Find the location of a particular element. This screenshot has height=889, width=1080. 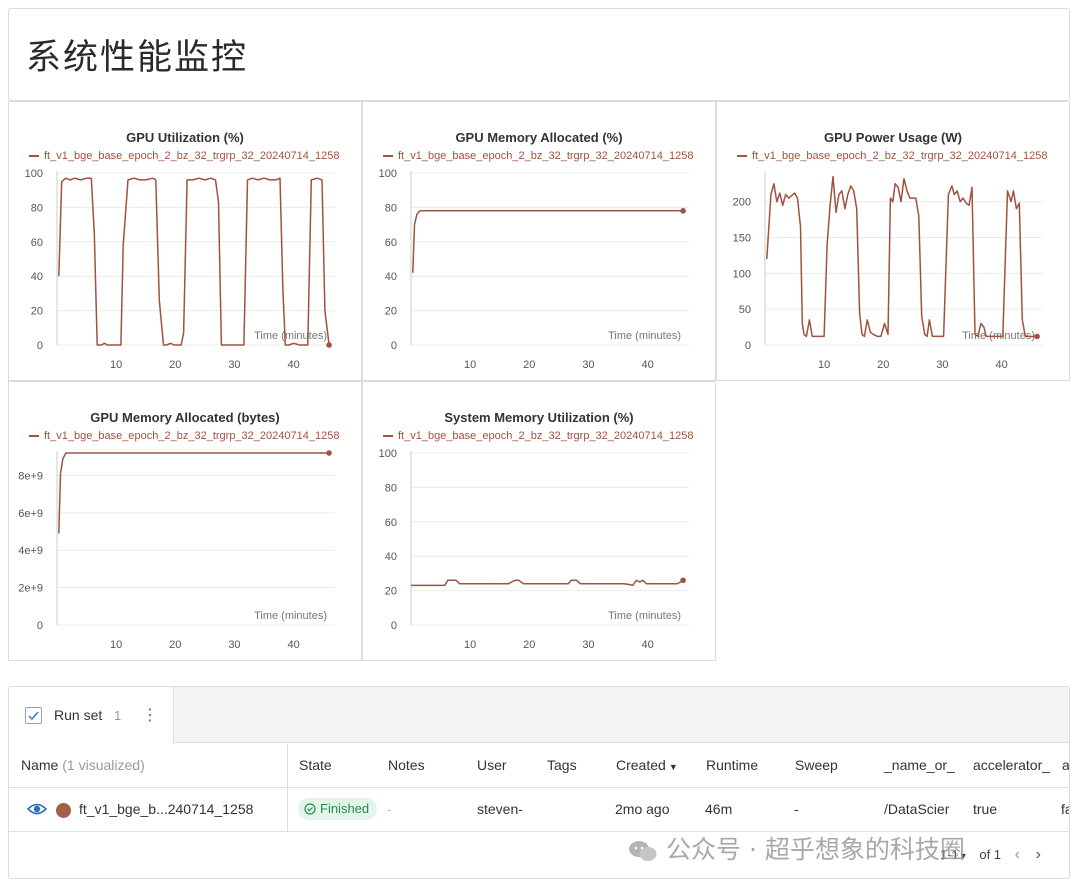

col-header-name-label: Name is located at coordinates (40, 765).